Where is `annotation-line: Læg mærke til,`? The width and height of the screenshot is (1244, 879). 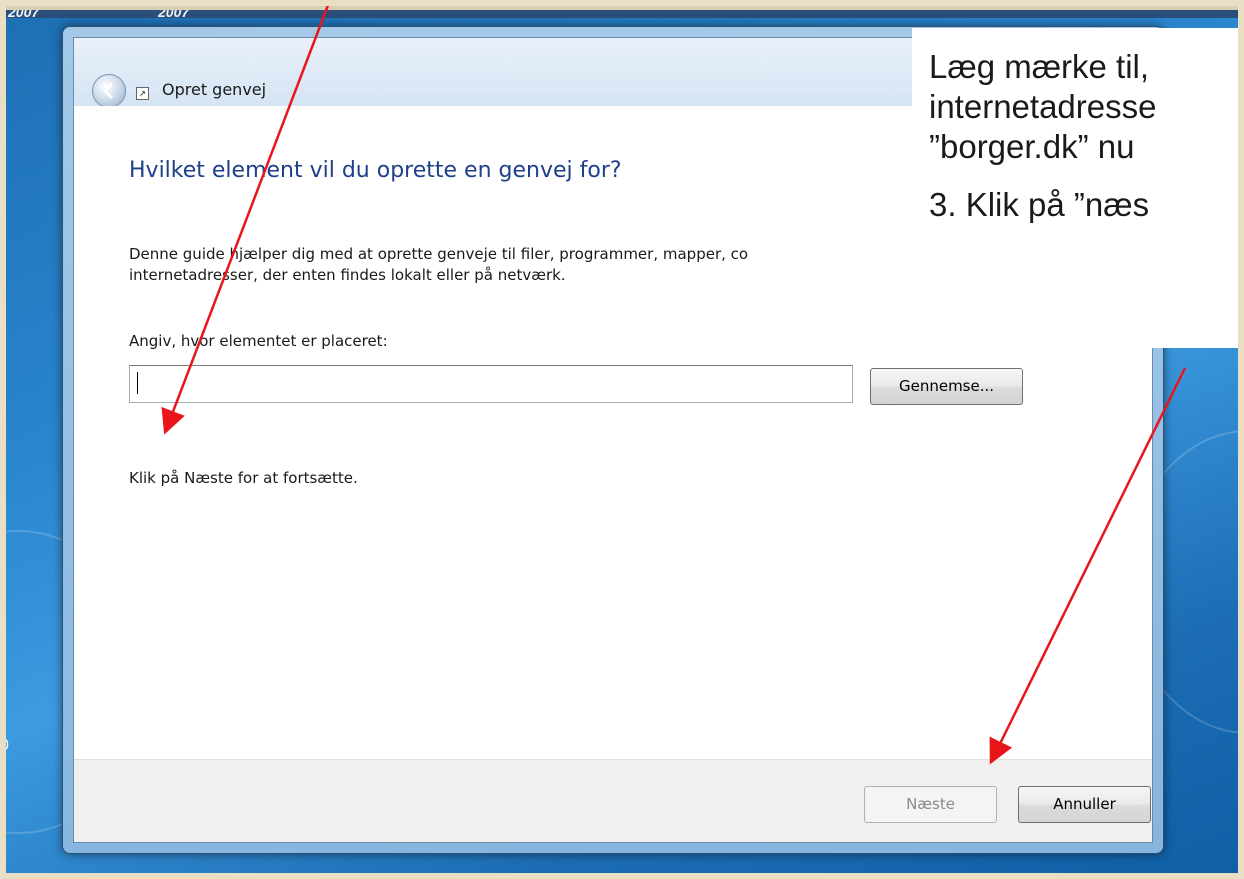 annotation-line: Læg mærke til, is located at coordinates (1039, 66).